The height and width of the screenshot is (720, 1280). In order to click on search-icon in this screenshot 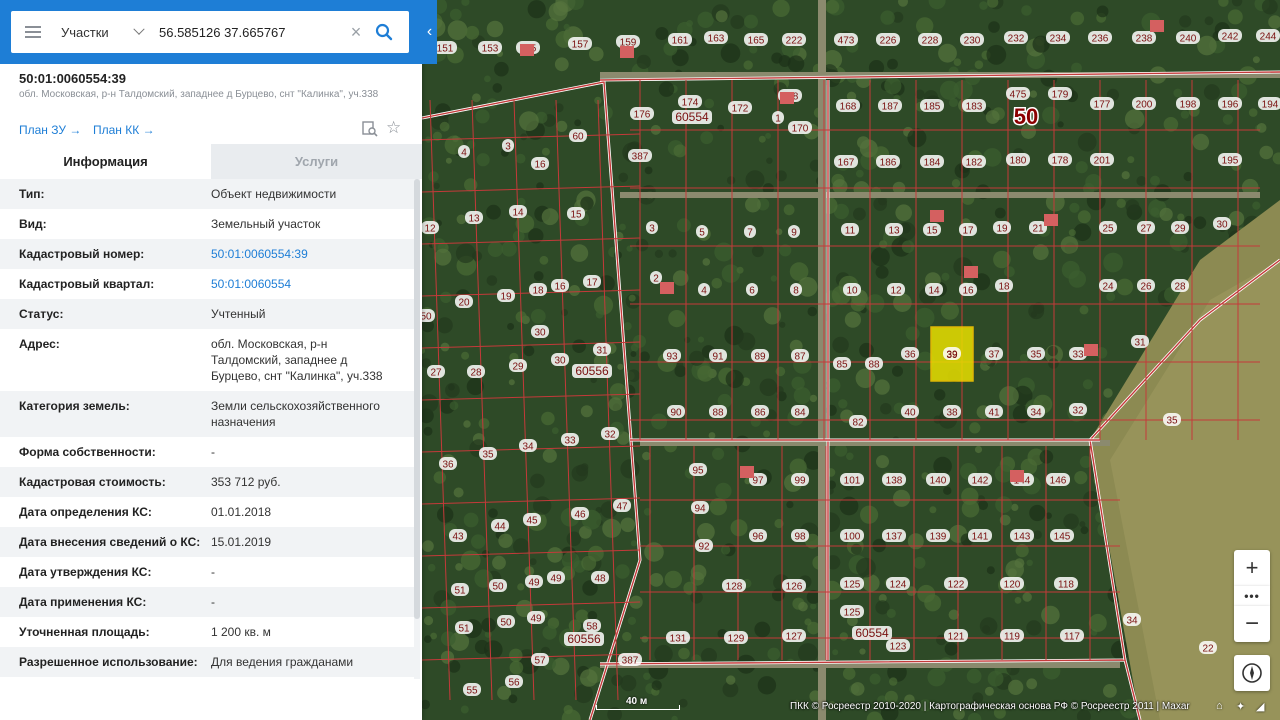, I will do `click(384, 32)`.